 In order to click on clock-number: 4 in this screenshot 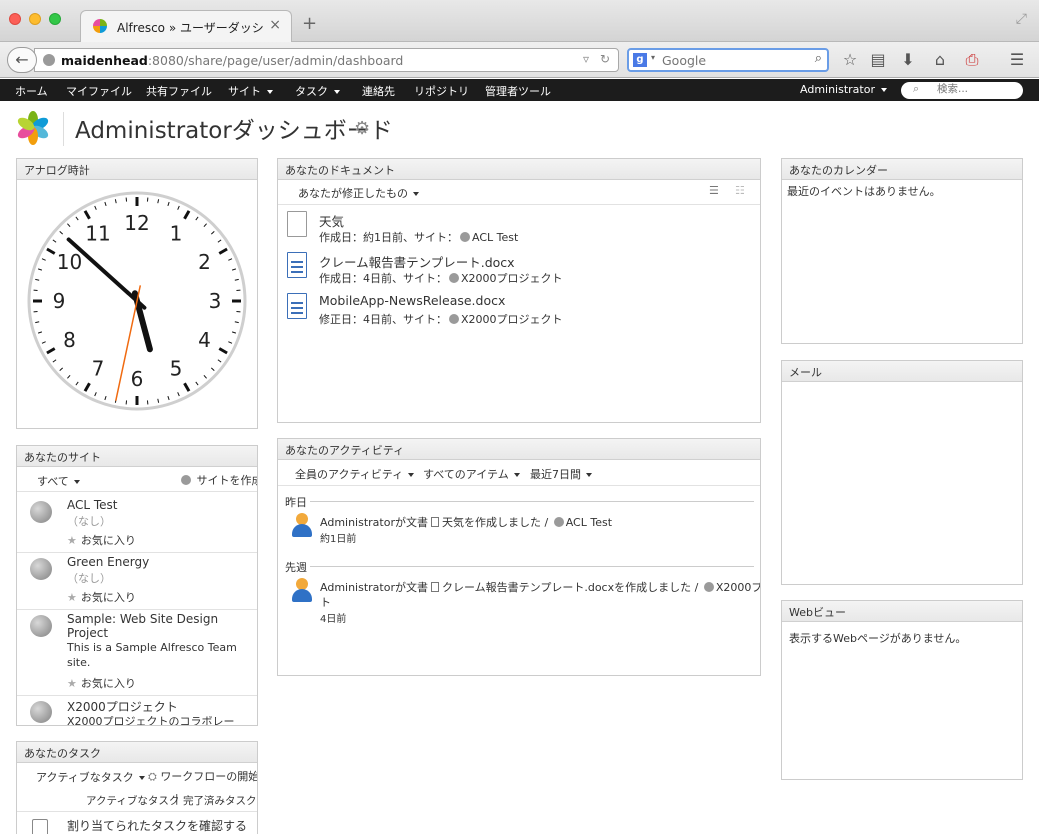, I will do `click(204, 340)`.